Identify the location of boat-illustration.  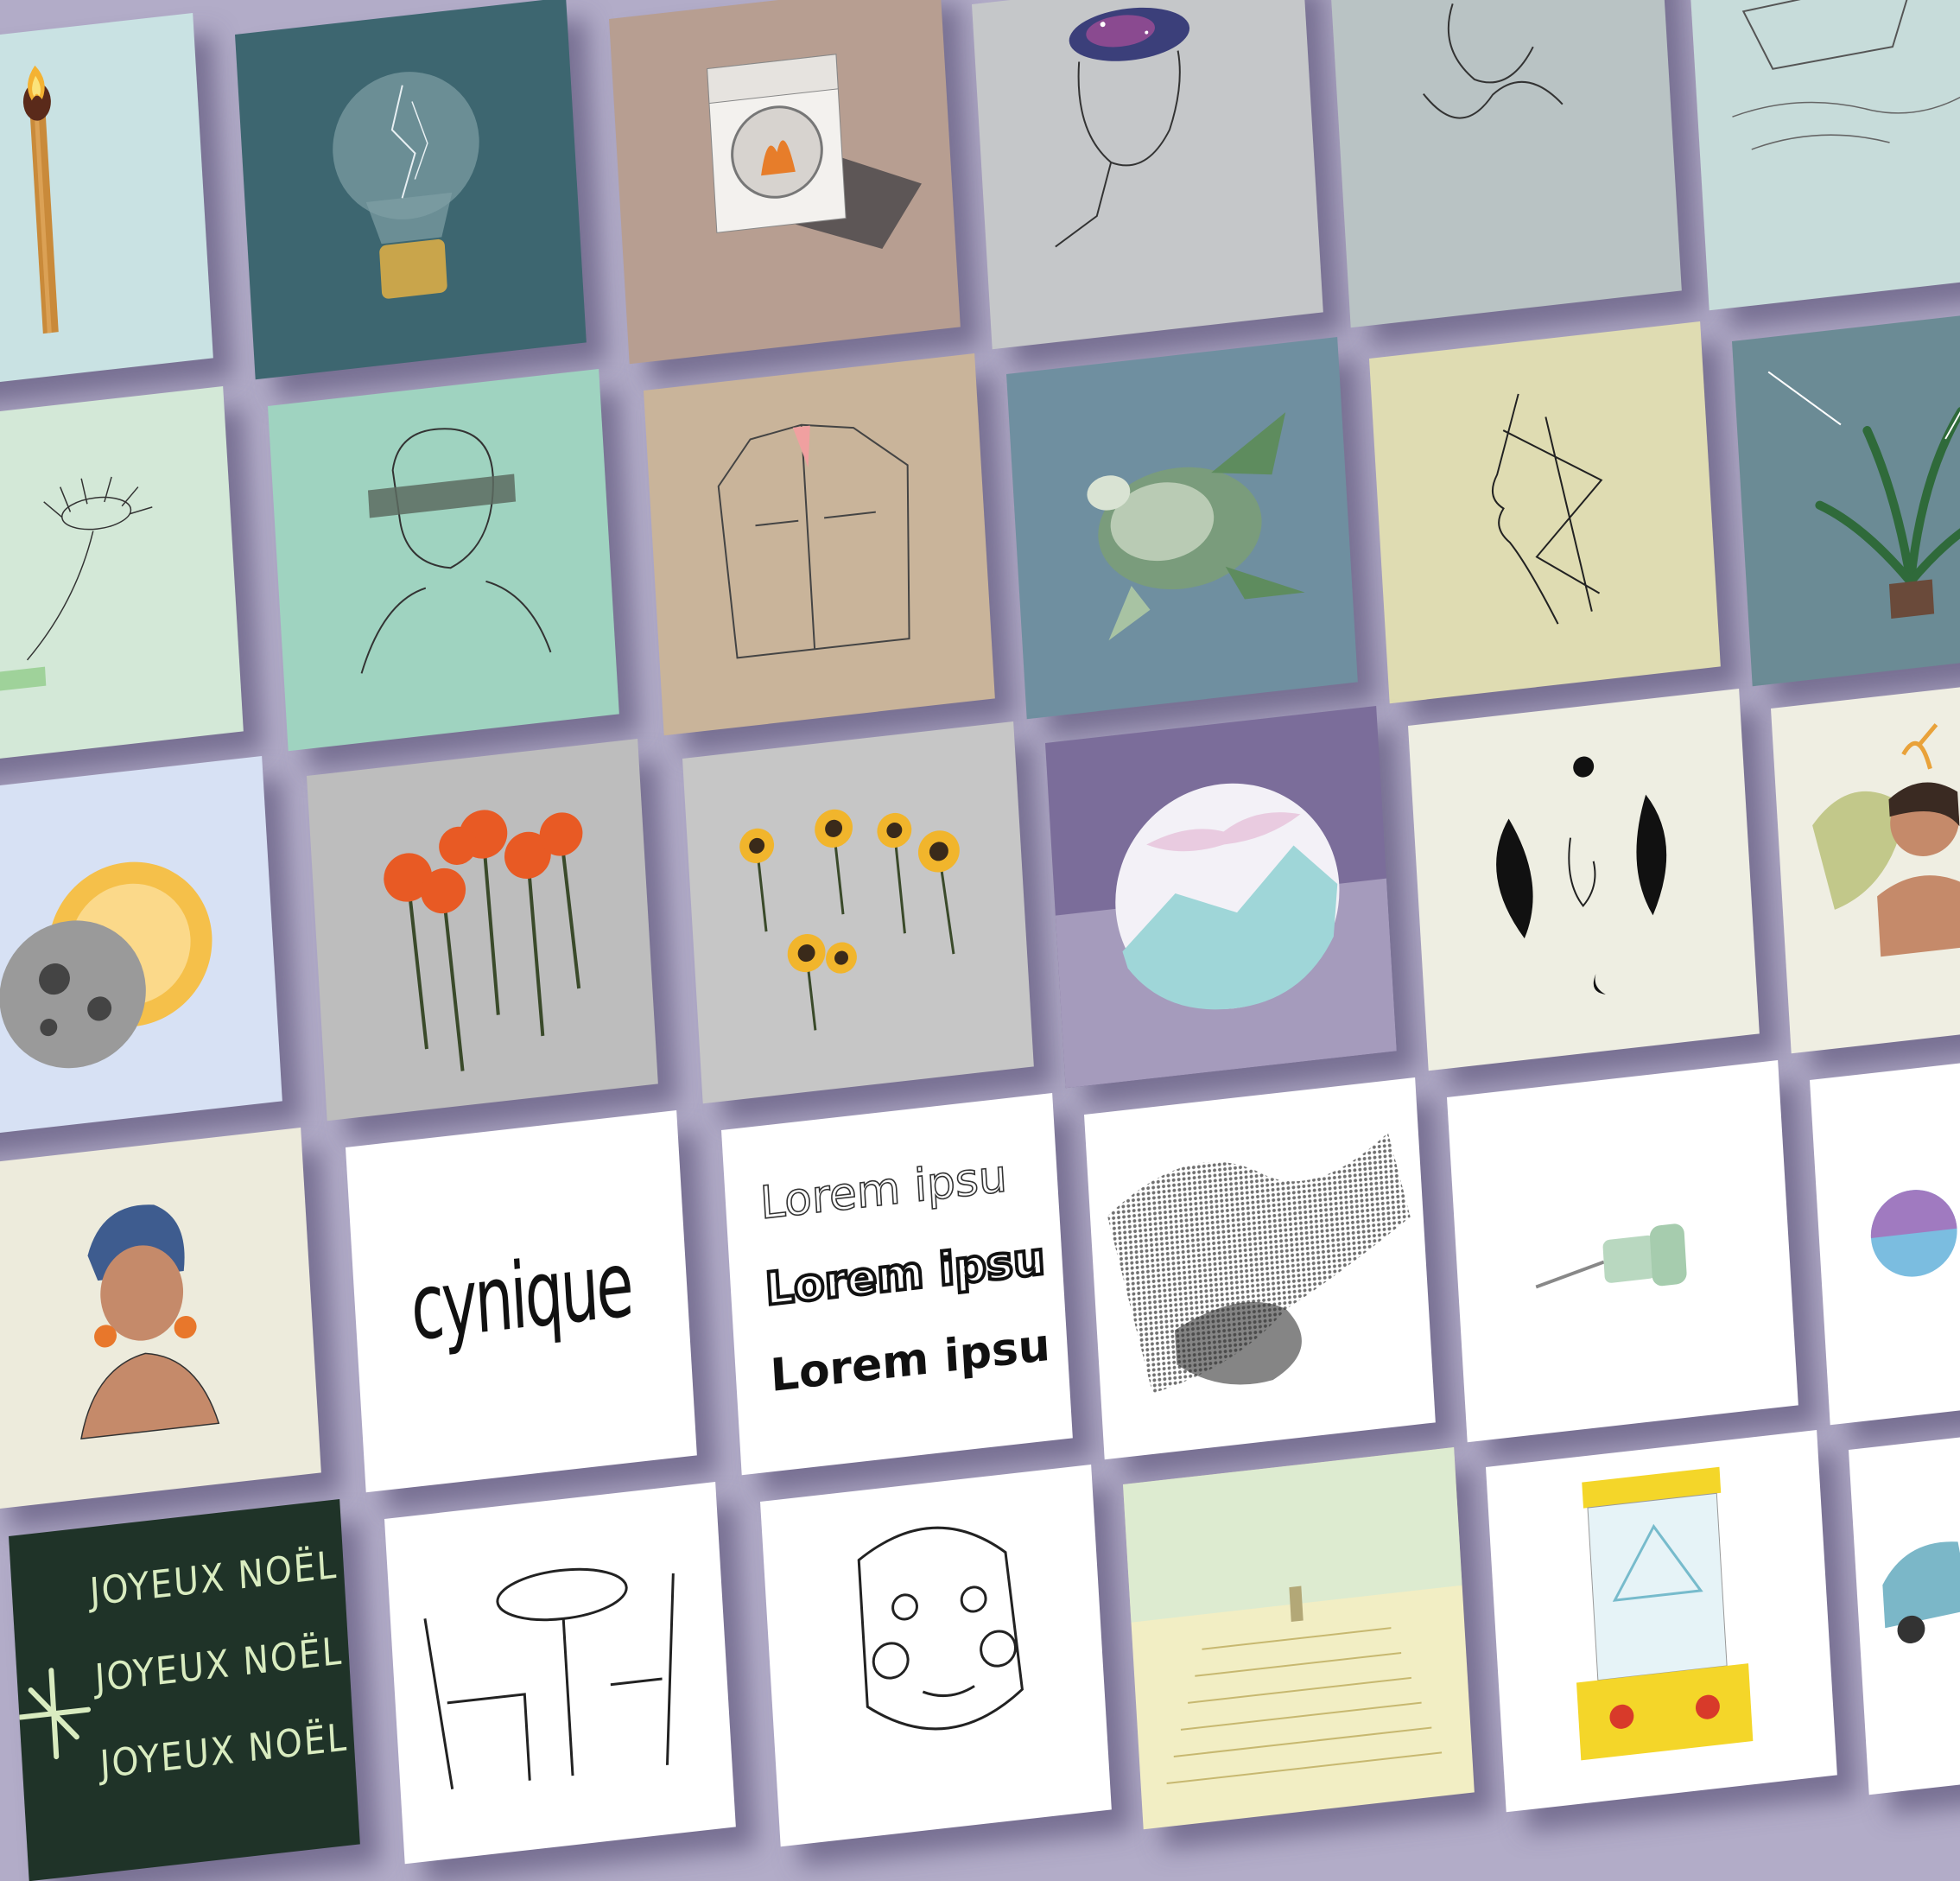
(1846, 75).